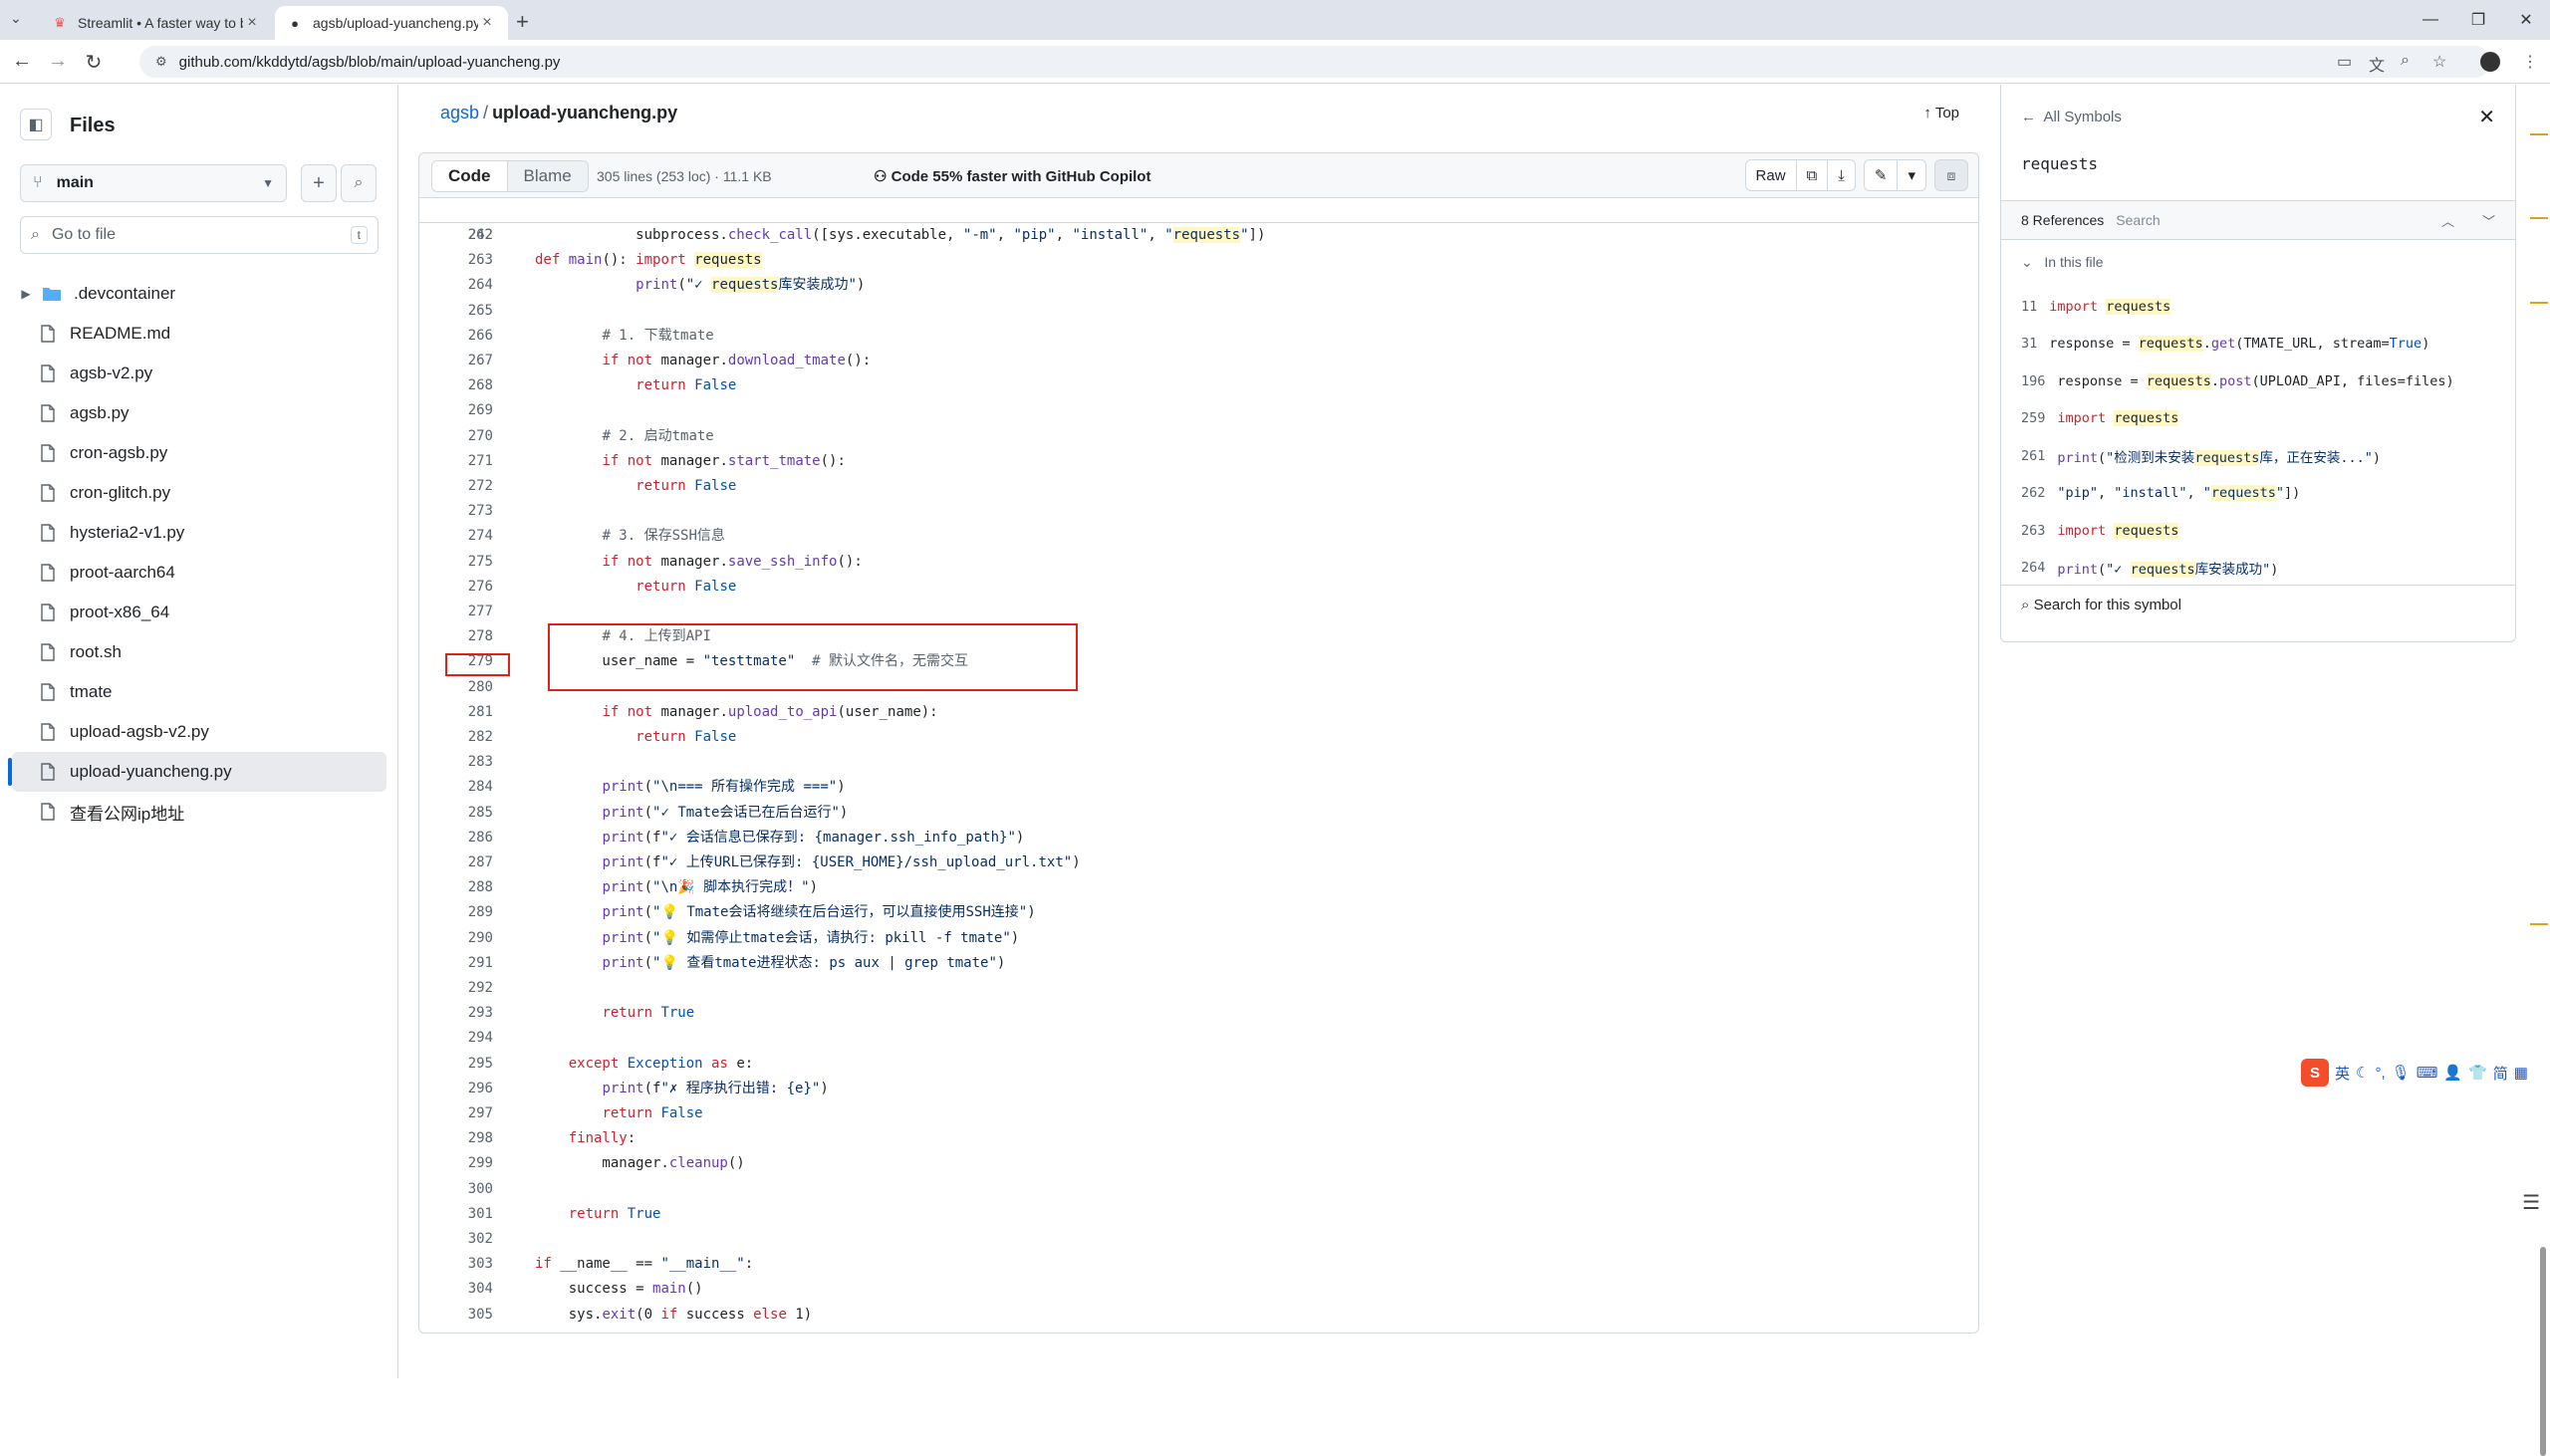 The width and height of the screenshot is (2550, 1456). Describe the element at coordinates (2488, 220) in the screenshot. I see `chevron-down-icon: ﹀` at that location.